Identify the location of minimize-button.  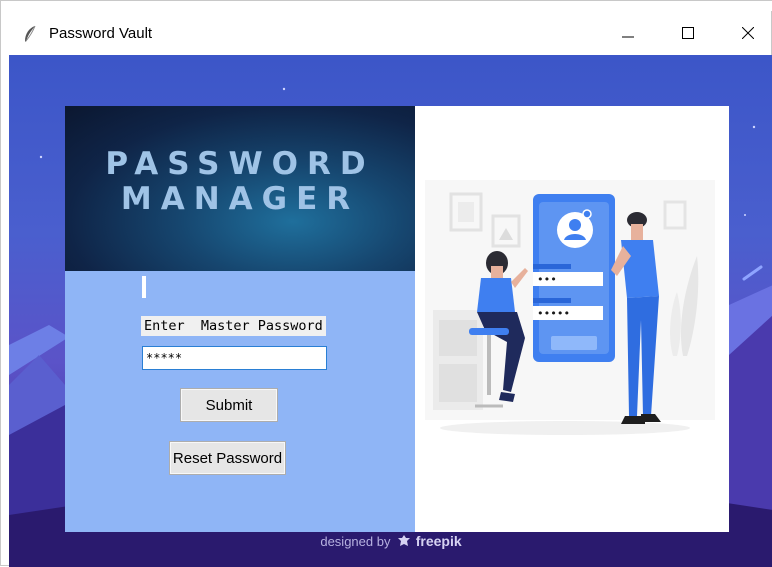
(628, 33).